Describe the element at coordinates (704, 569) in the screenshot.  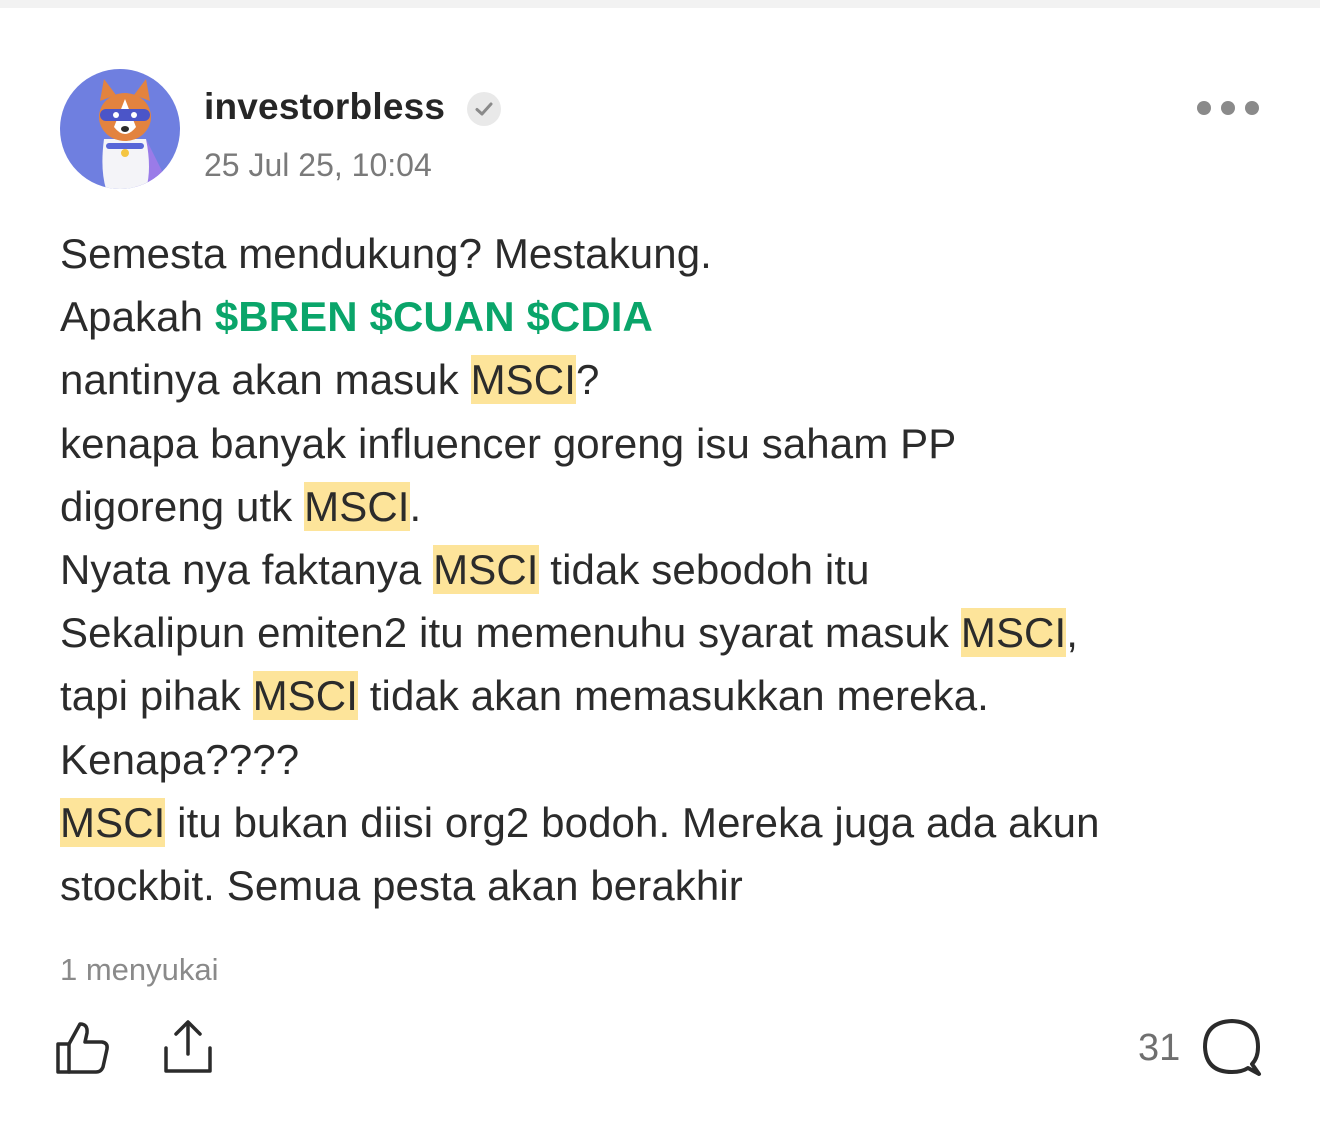
I see `post-text: tidak sebodoh itu` at that location.